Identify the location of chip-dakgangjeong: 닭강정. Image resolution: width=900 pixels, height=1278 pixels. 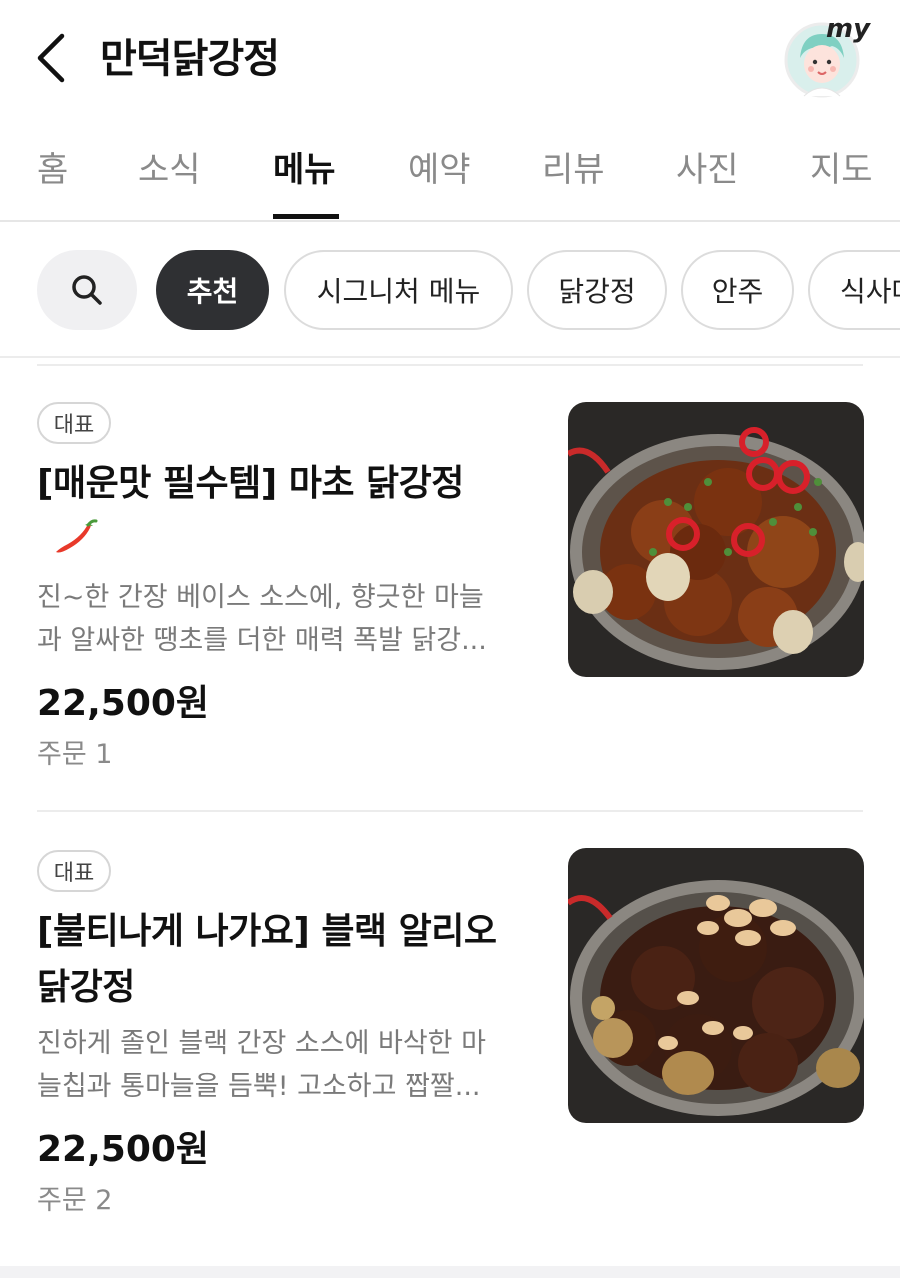
(597, 290).